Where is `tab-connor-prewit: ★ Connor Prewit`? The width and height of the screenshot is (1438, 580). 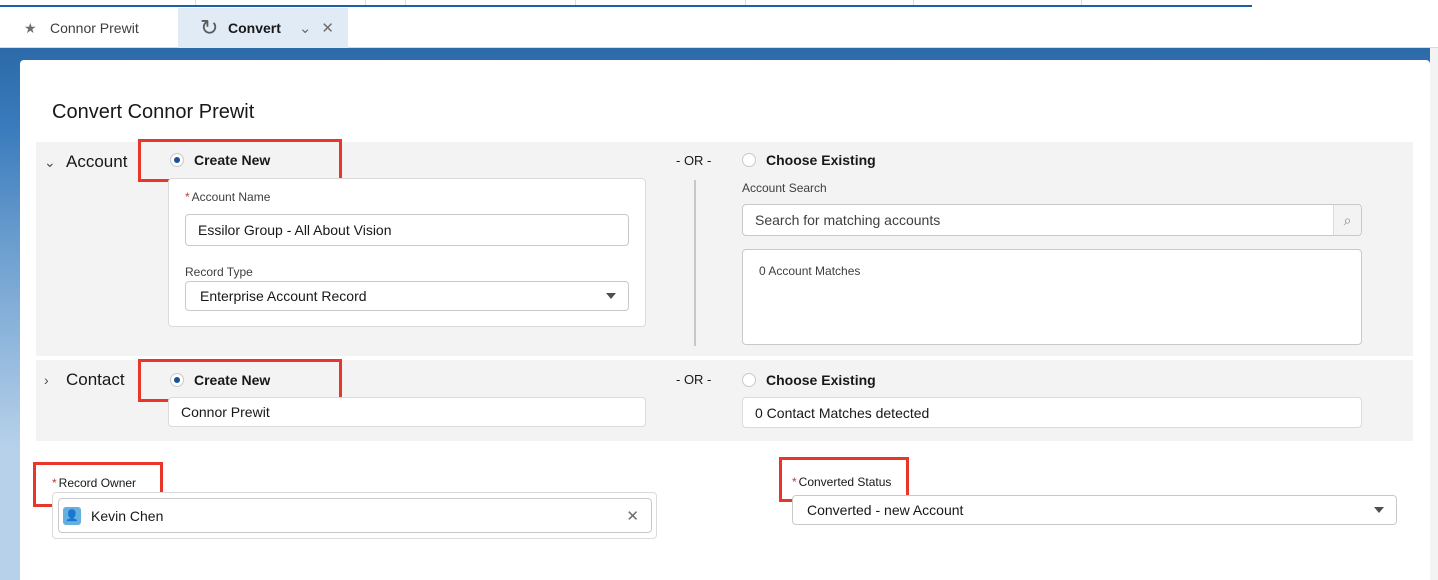
tab-connor-prewit: ★ Connor Prewit is located at coordinates (92, 28).